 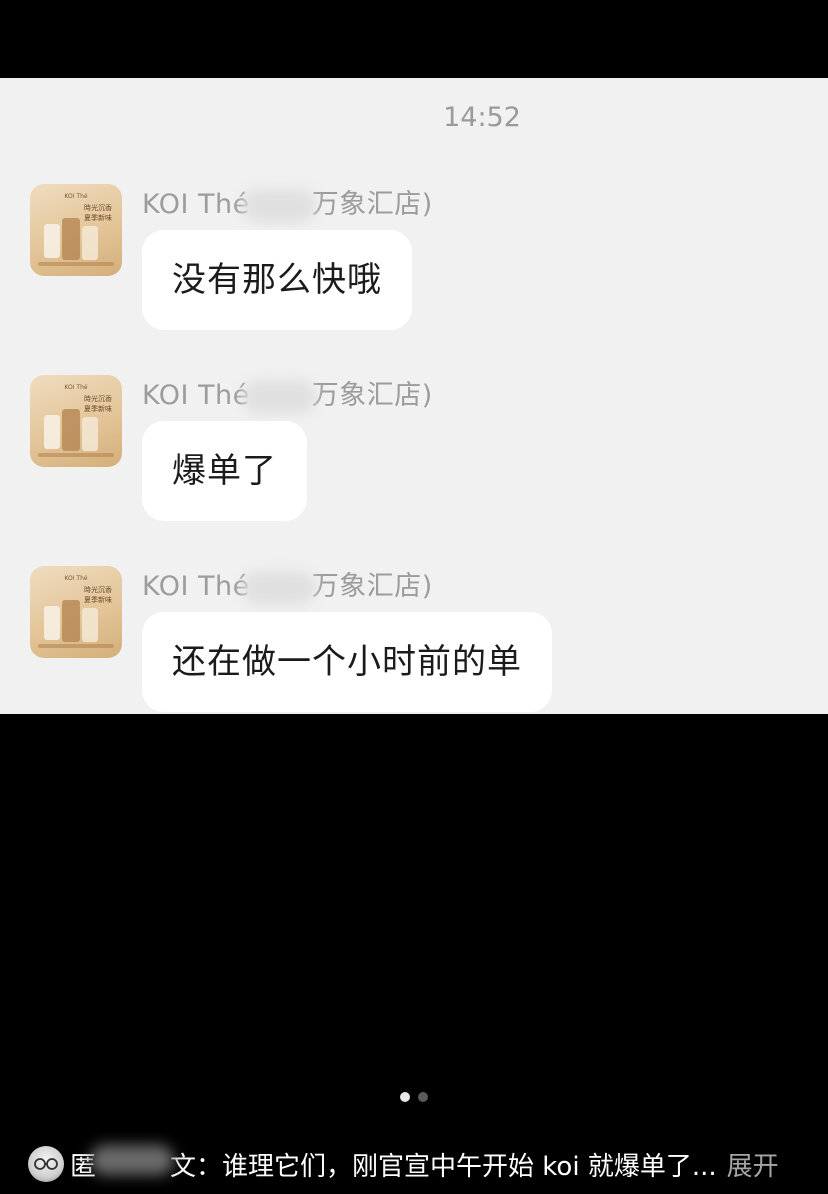 What do you see at coordinates (482, 117) in the screenshot?
I see `chat-timestamp: 14:52` at bounding box center [482, 117].